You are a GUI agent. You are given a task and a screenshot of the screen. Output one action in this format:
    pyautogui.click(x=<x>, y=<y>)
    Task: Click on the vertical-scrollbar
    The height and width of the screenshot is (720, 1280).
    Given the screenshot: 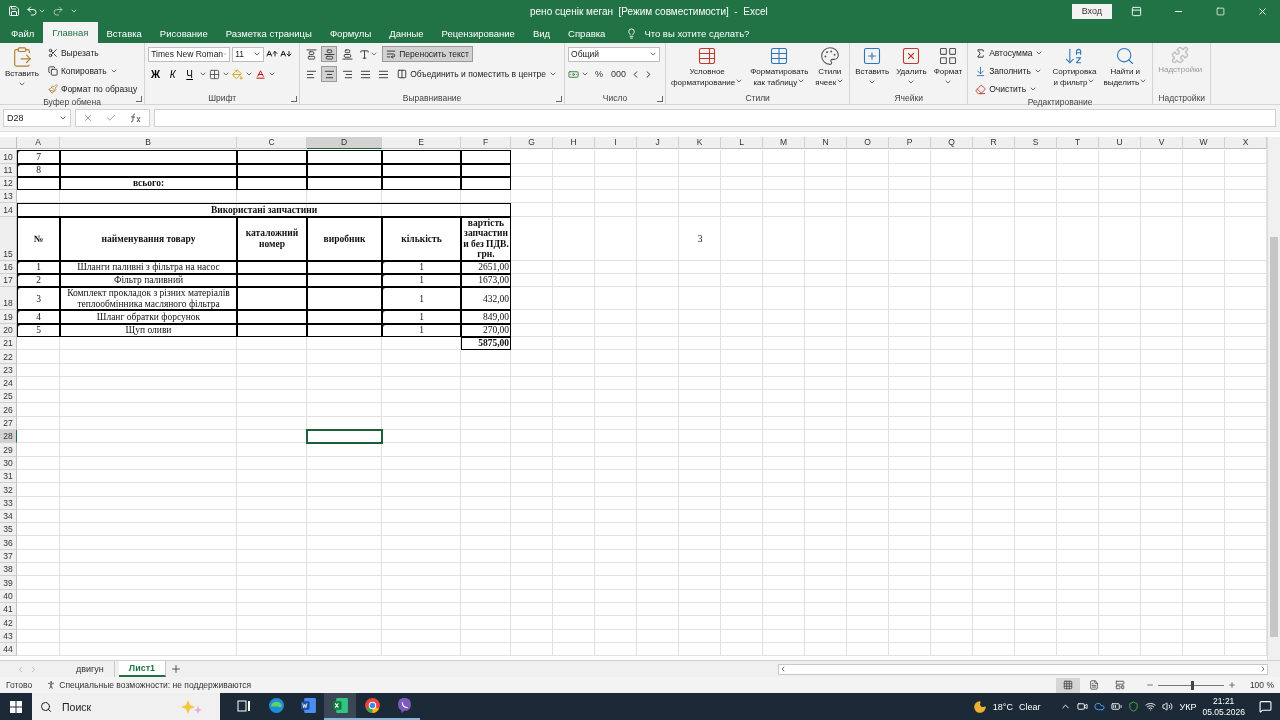 What is the action you would take?
    pyautogui.click(x=1273, y=398)
    